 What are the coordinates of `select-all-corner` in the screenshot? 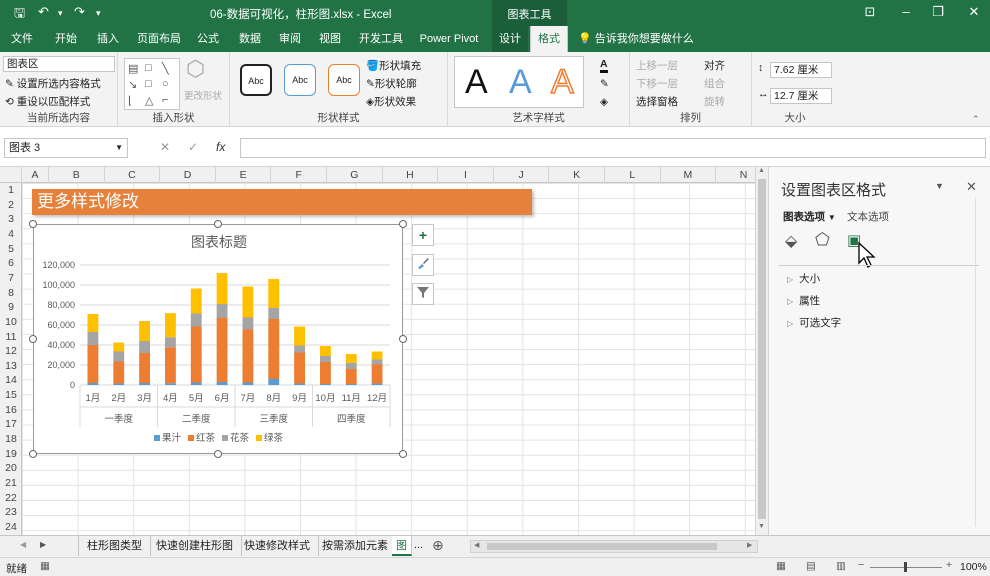 It's located at (11, 175).